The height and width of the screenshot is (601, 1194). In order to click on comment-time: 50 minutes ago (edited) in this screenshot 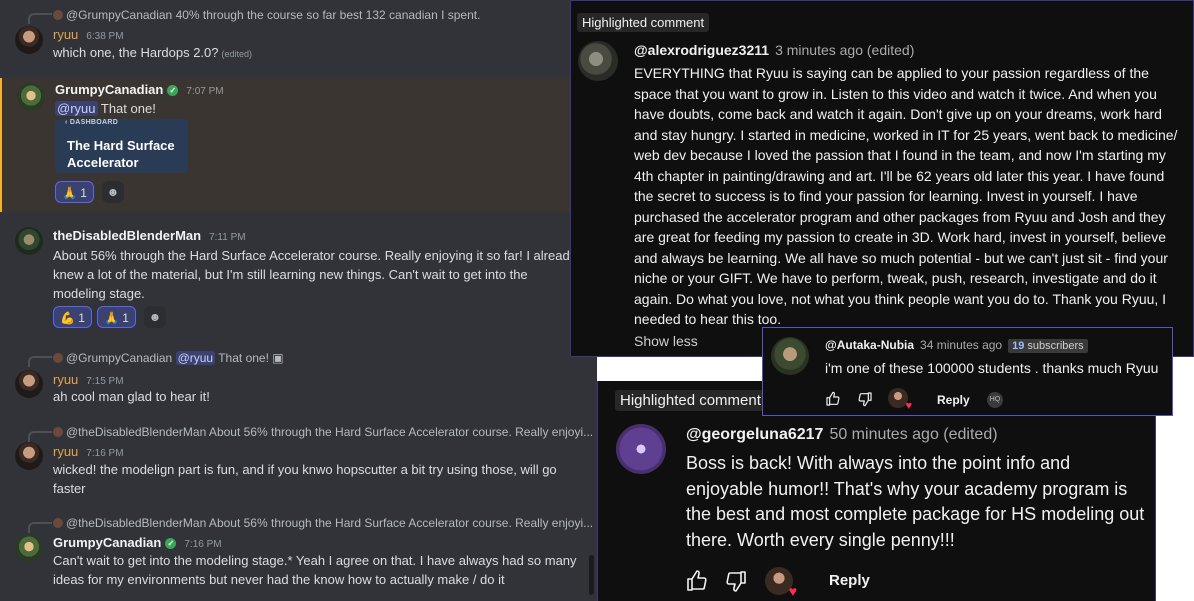, I will do `click(913, 434)`.